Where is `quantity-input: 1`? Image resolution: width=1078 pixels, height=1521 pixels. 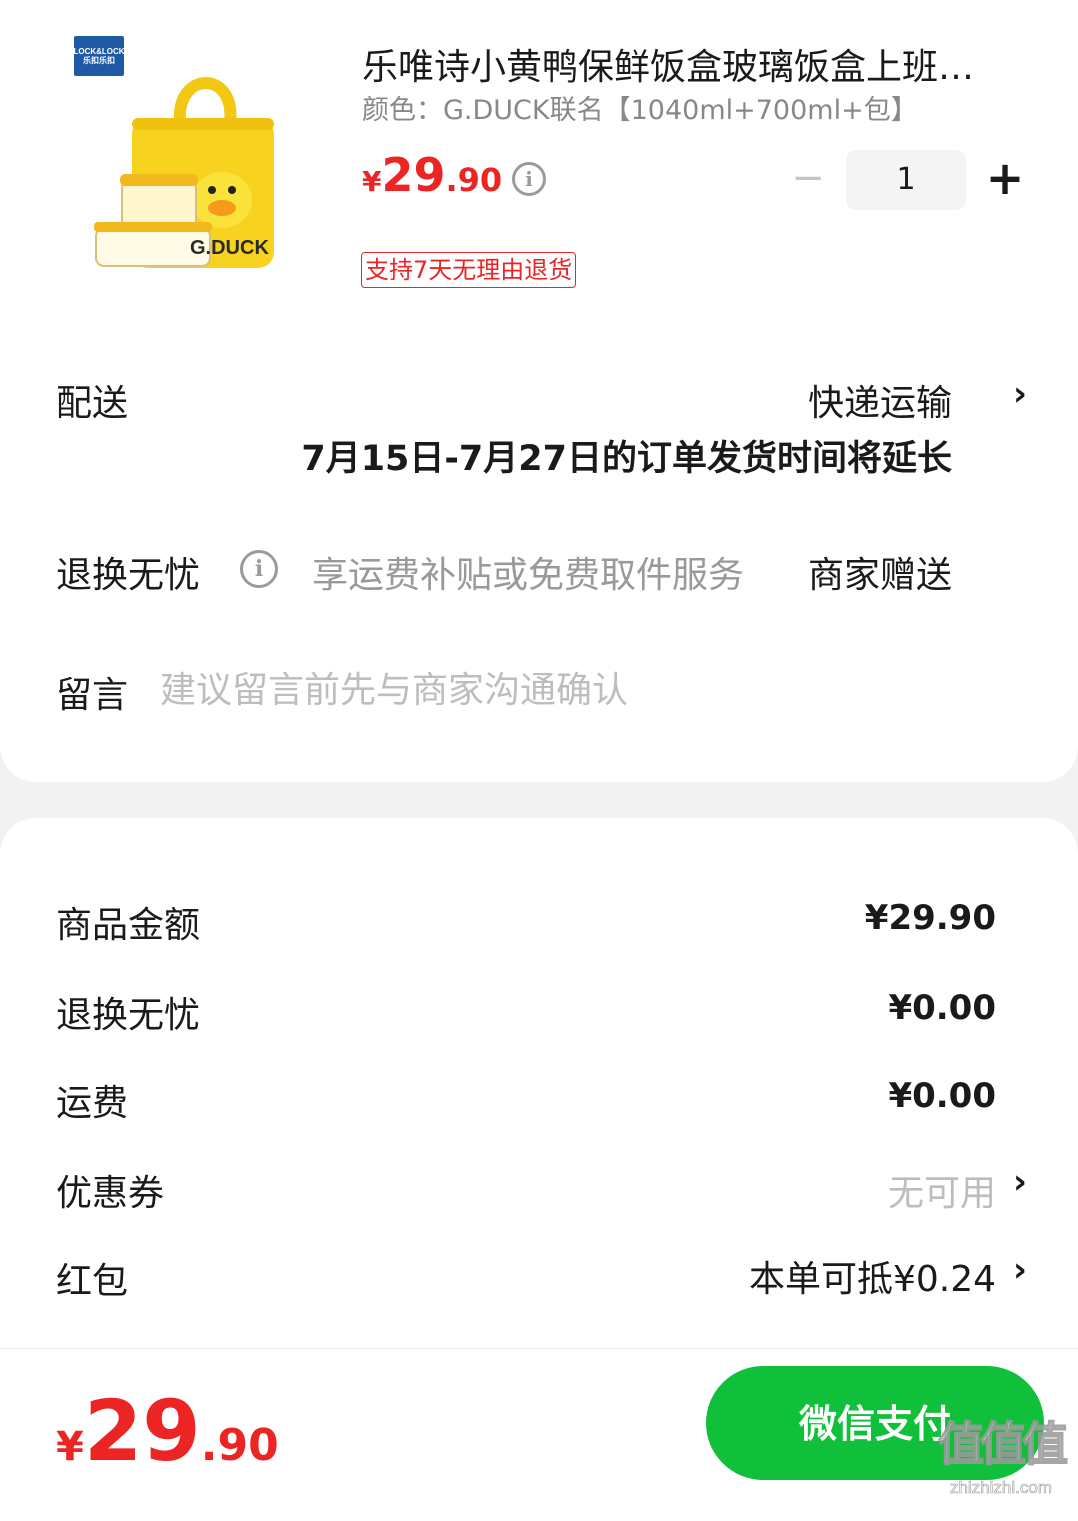 quantity-input: 1 is located at coordinates (906, 180).